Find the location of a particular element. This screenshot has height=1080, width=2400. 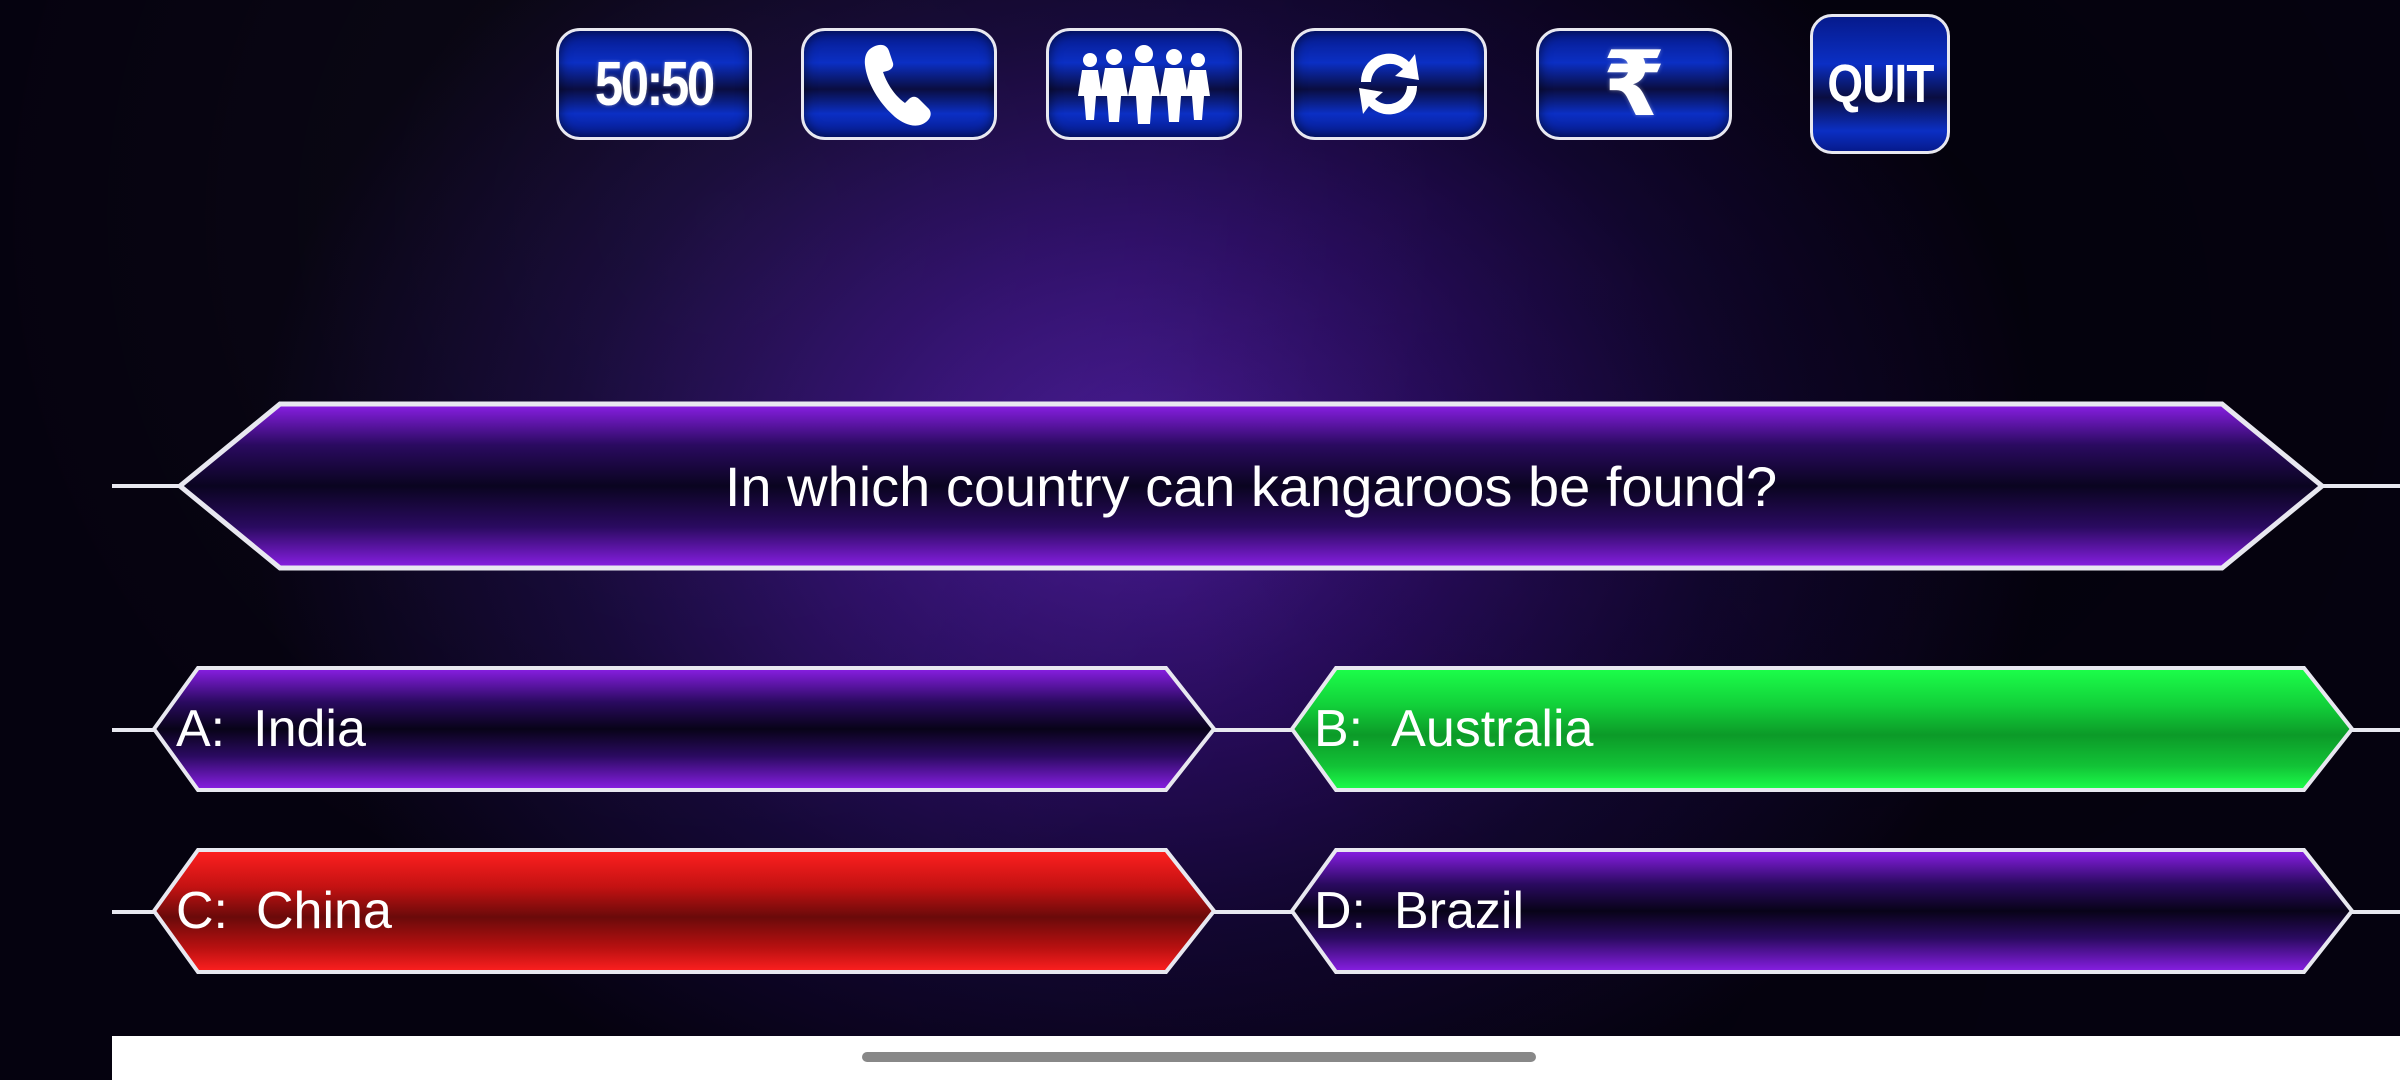

answer-c-button: C: China is located at coordinates (685, 911).